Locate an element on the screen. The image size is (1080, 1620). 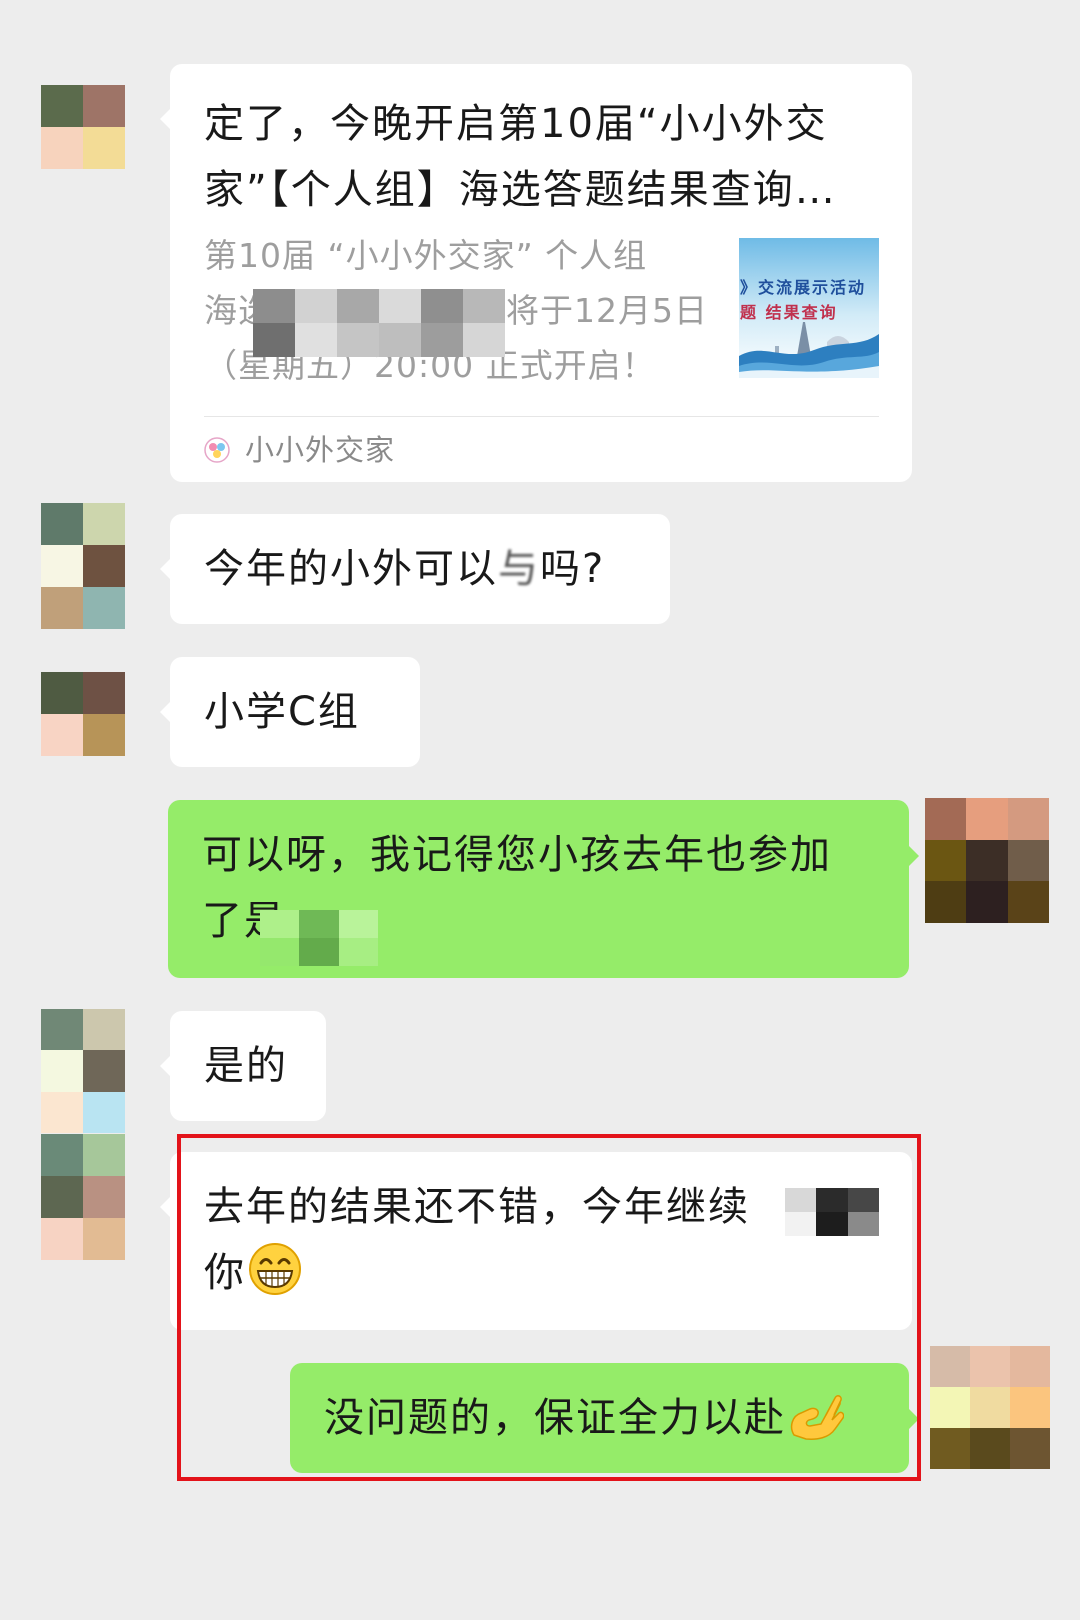
article-description-text: 将于12月5日 is located at coordinates (607, 310).